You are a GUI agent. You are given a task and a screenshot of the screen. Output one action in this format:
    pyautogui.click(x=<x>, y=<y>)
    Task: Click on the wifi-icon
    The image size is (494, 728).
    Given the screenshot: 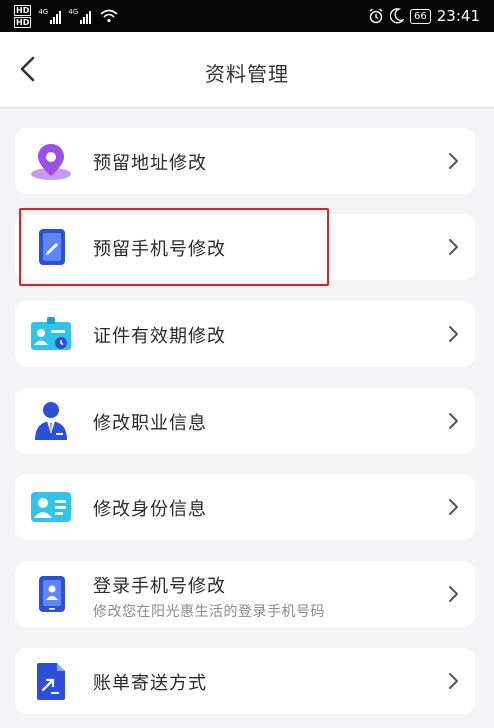 What is the action you would take?
    pyautogui.click(x=109, y=16)
    